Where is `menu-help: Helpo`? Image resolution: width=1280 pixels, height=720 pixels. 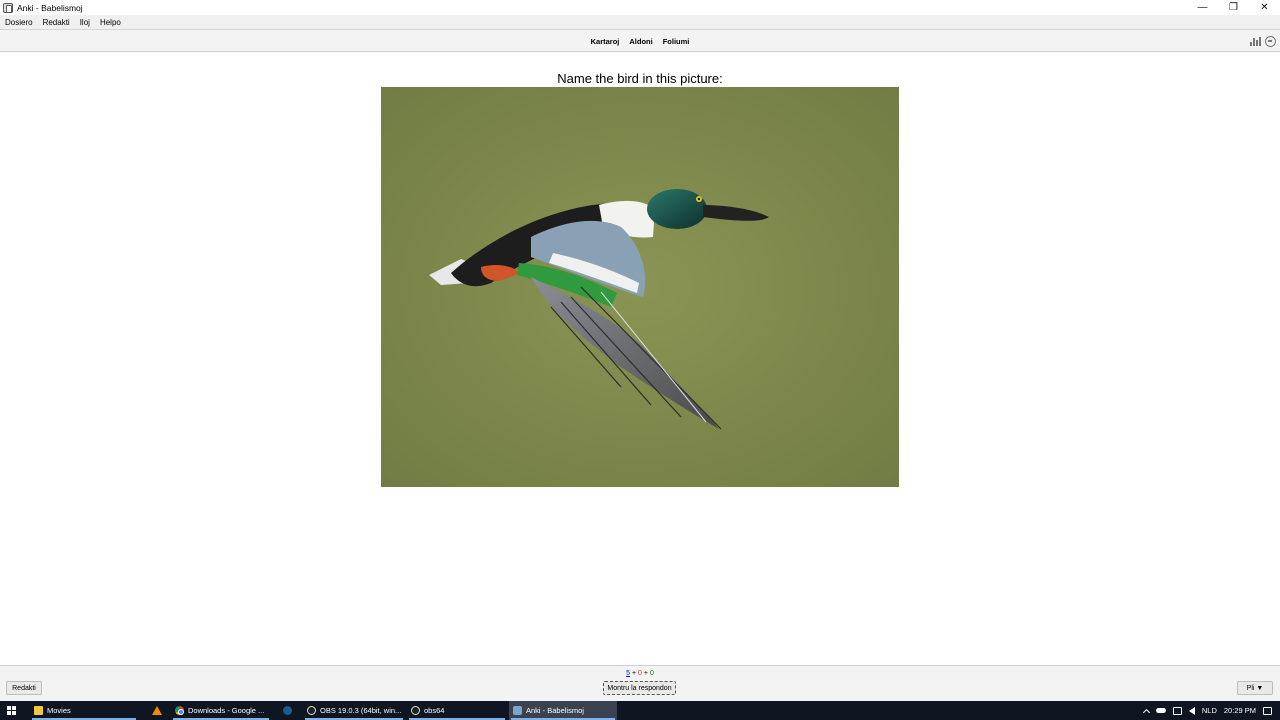 menu-help: Helpo is located at coordinates (110, 22).